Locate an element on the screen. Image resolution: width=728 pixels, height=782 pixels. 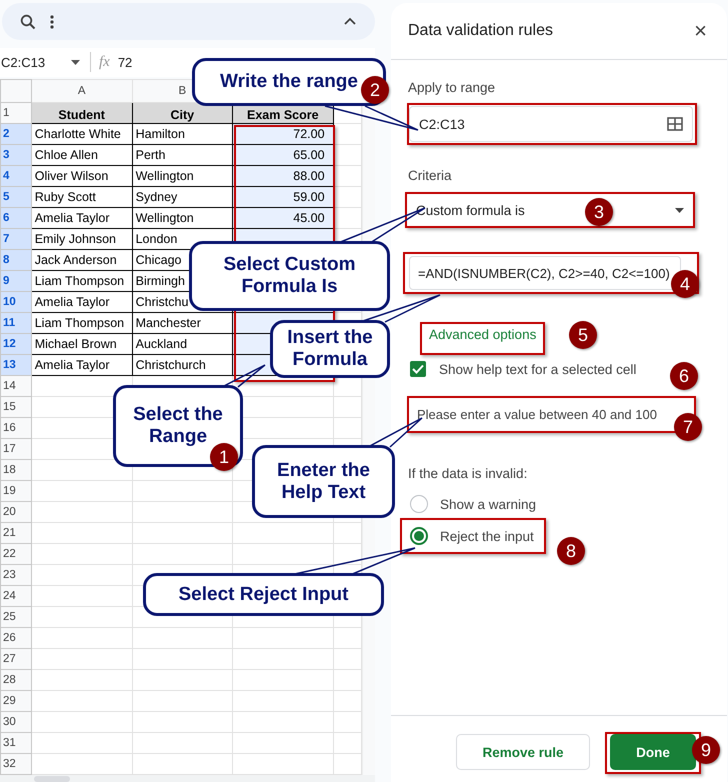
row-number: 29 is located at coordinates (16, 701).